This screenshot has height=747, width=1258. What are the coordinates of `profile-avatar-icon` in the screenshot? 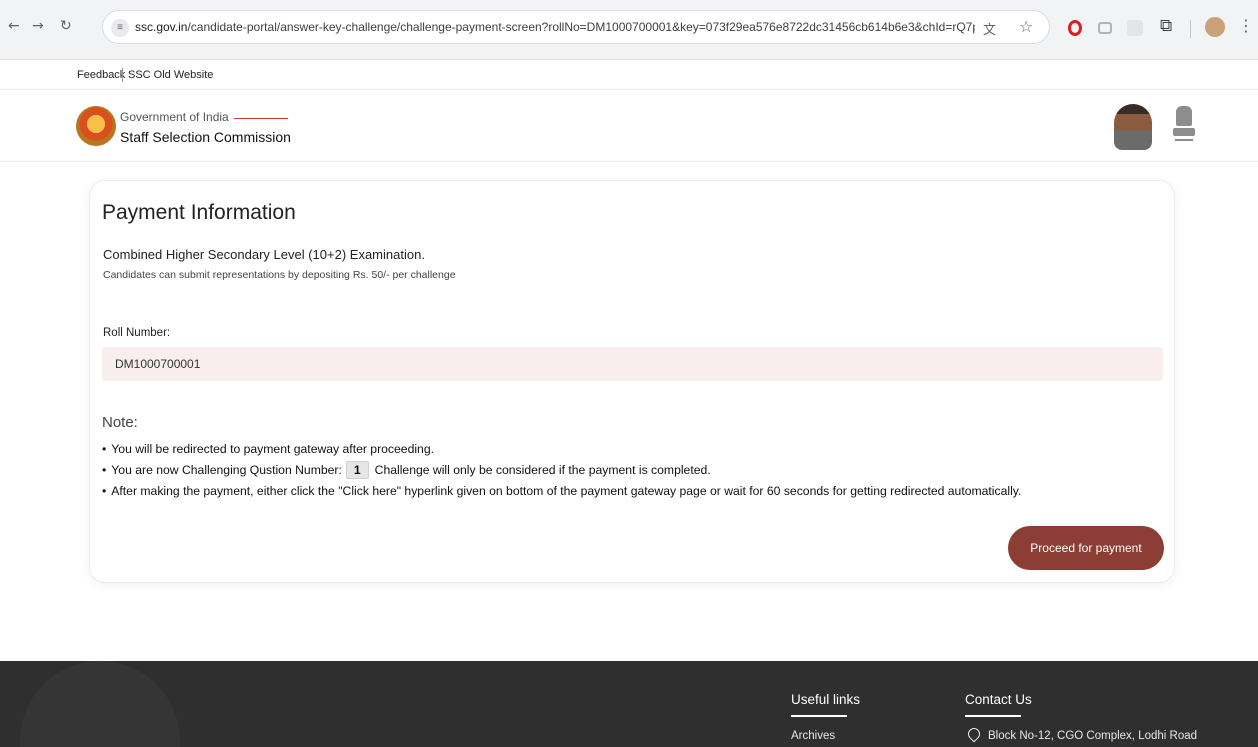 It's located at (1215, 27).